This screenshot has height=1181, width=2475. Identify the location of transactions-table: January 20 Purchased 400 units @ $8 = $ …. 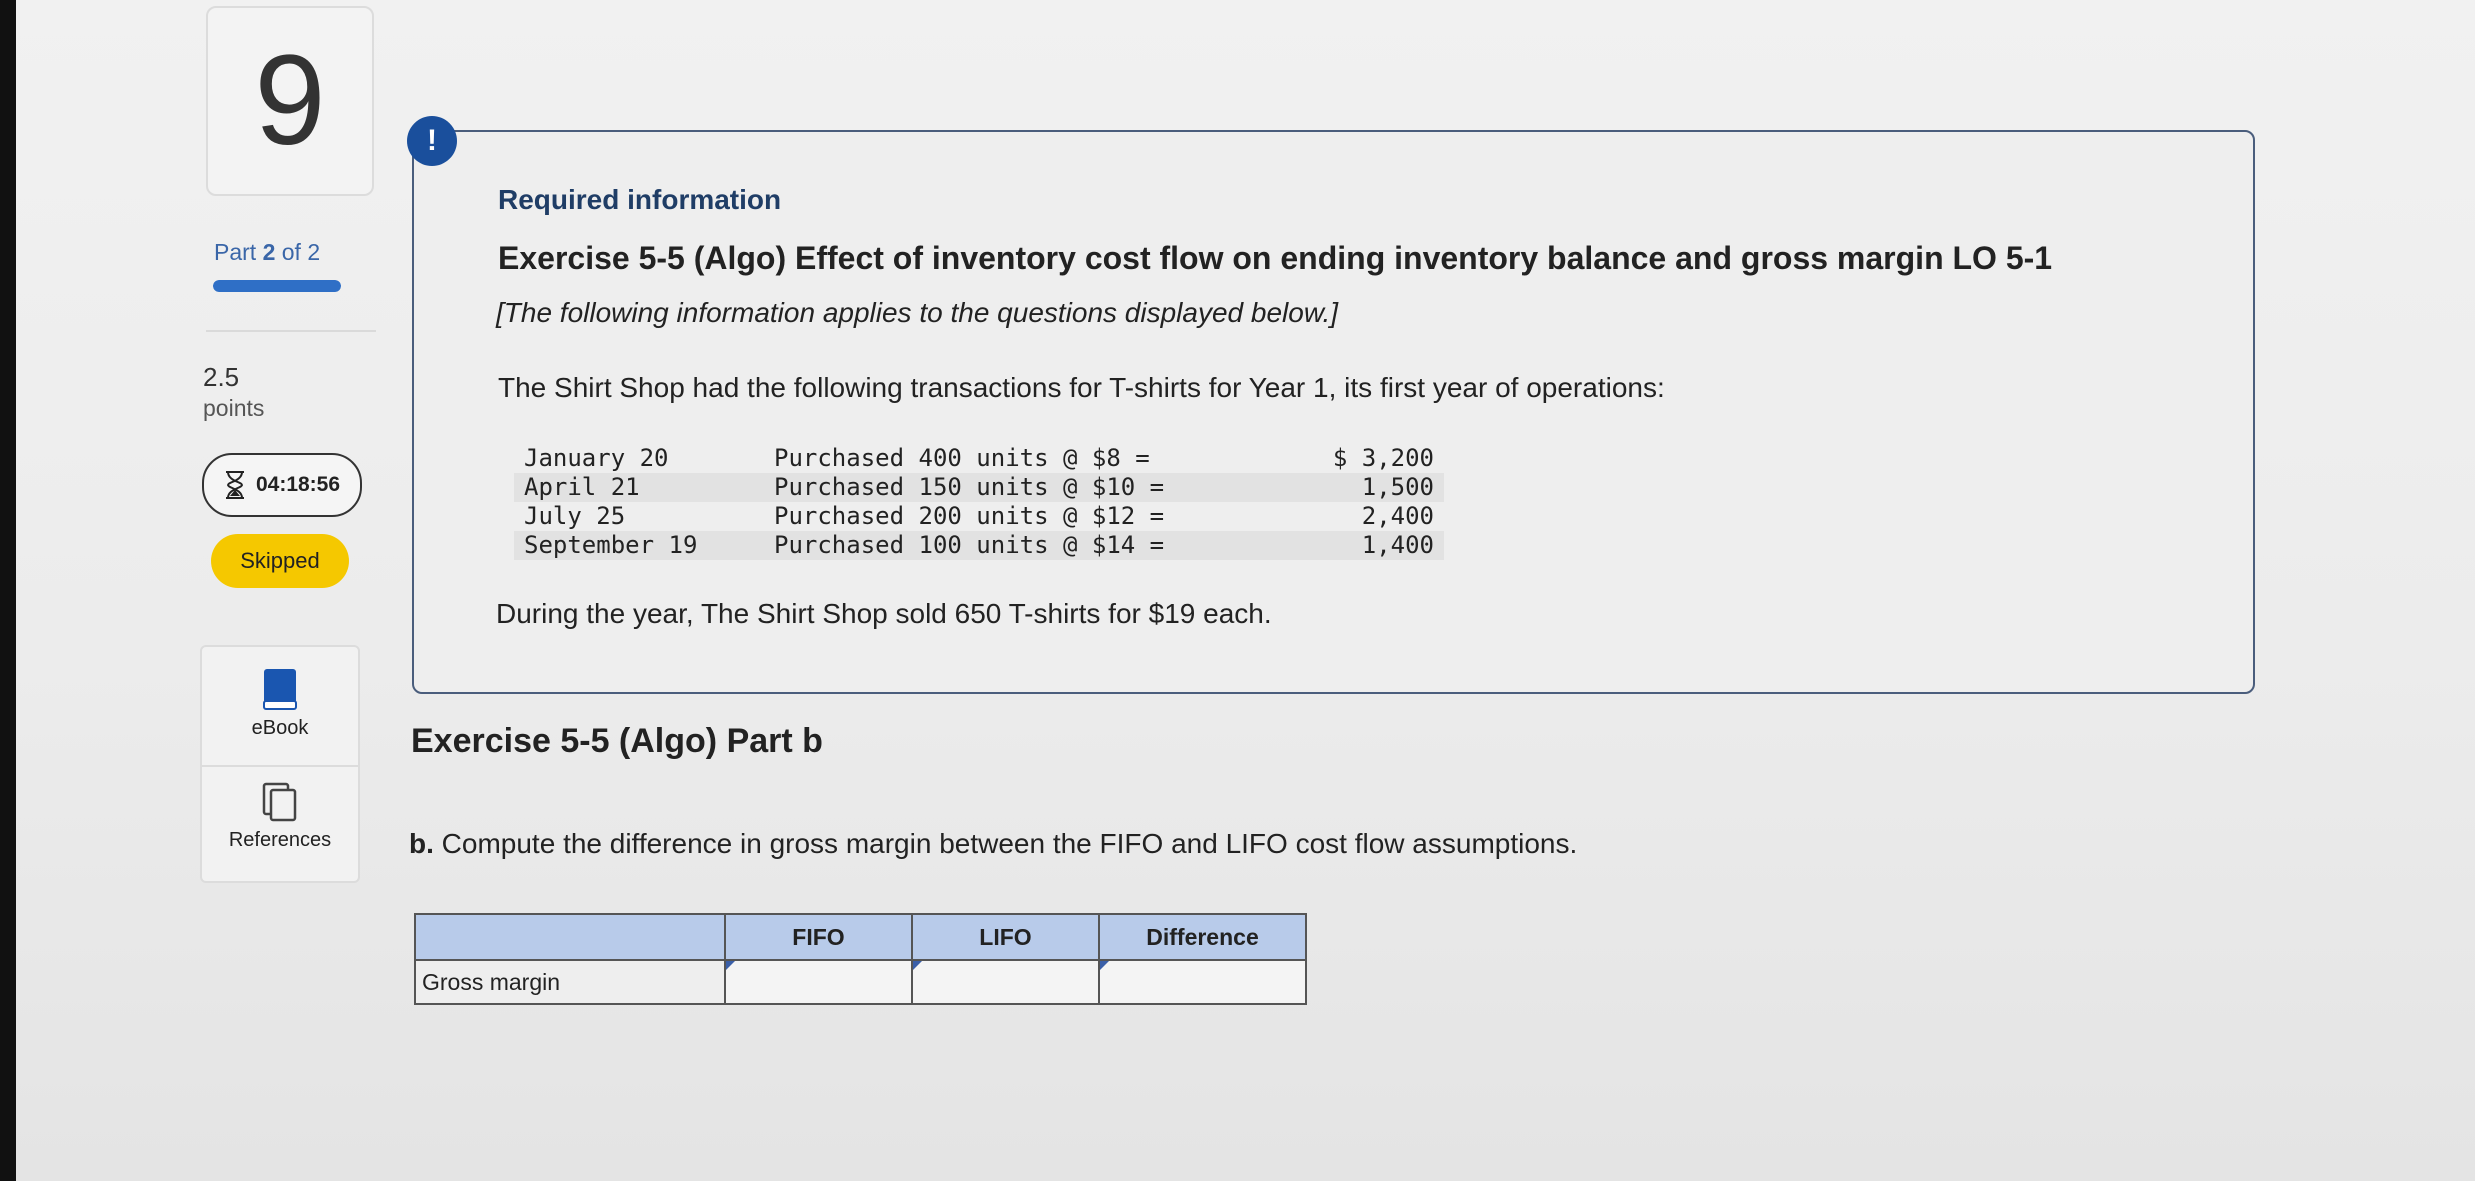
(979, 502).